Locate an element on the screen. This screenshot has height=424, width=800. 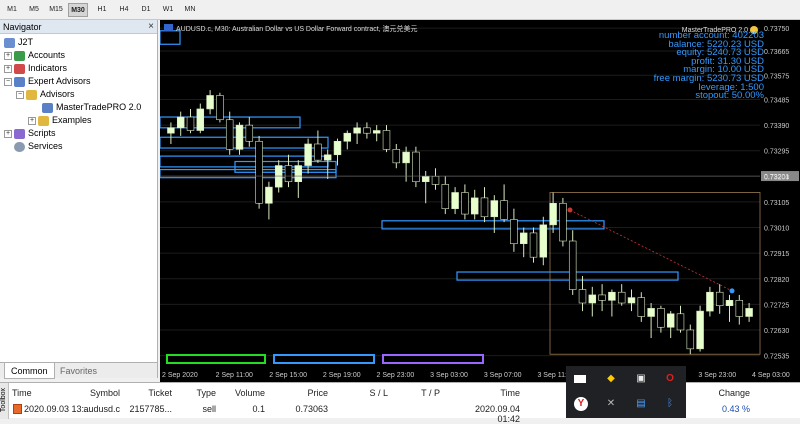
tree-item-expert-advisors: − Expert Advisors is located at coordinates (47, 81).